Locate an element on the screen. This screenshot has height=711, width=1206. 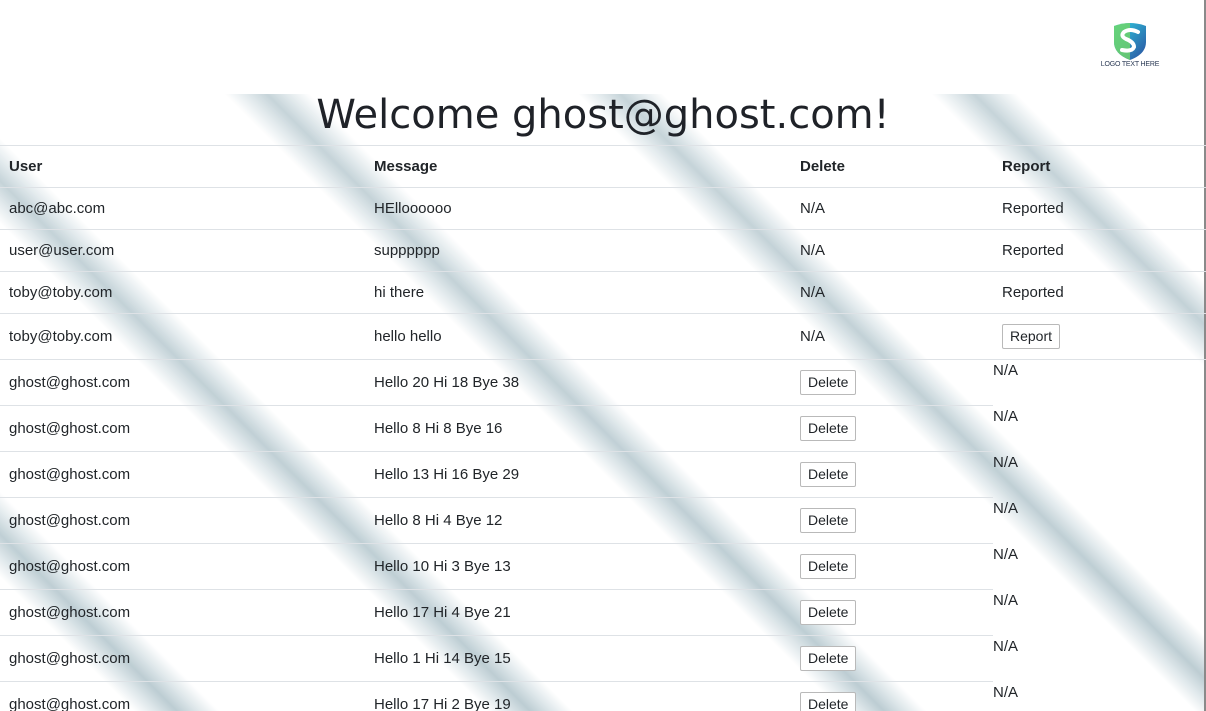
user-cell: abc@abc.com is located at coordinates (182, 208).